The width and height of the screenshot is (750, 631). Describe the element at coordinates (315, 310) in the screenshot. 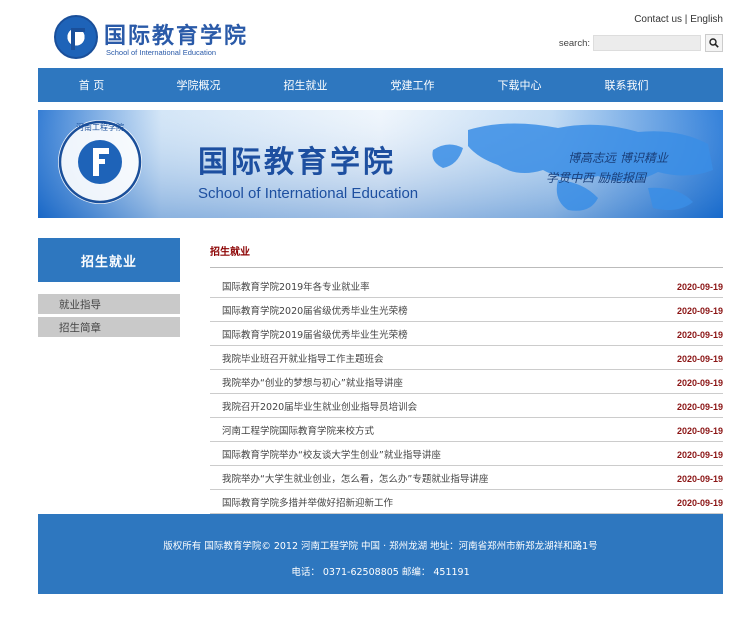

I see `news-title-link: 国际教育学院2020届省级优秀毕业生光荣榜` at that location.